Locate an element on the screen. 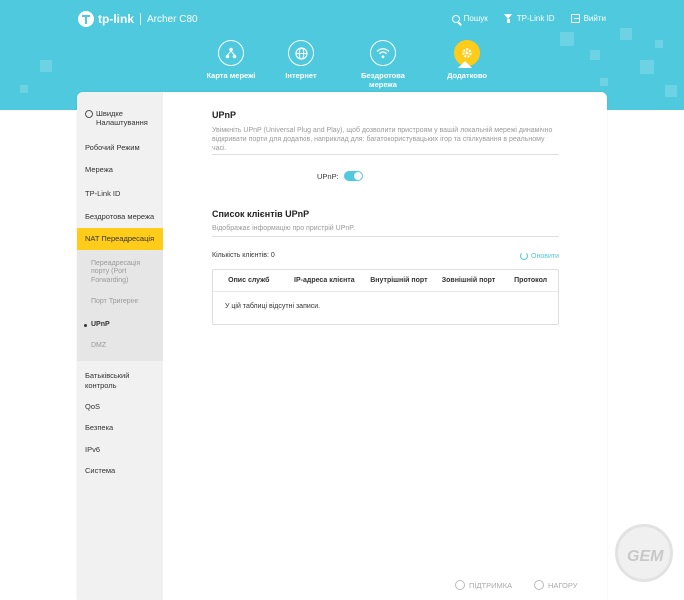 The width and height of the screenshot is (684, 600). sidebar-item-tplink-id: TP-Link ID is located at coordinates (120, 193).